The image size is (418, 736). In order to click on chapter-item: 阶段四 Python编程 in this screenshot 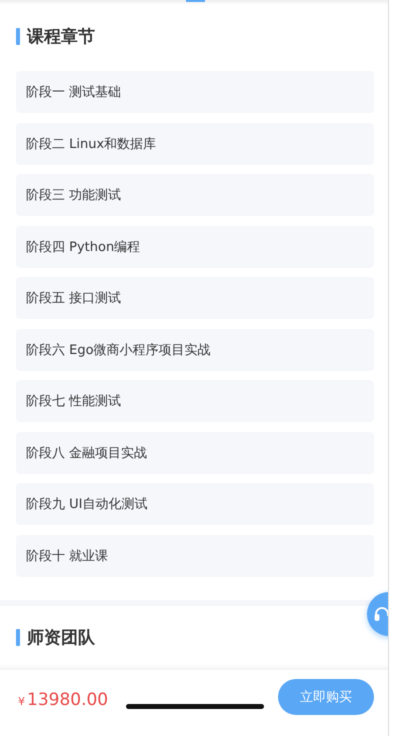, I will do `click(195, 247)`.